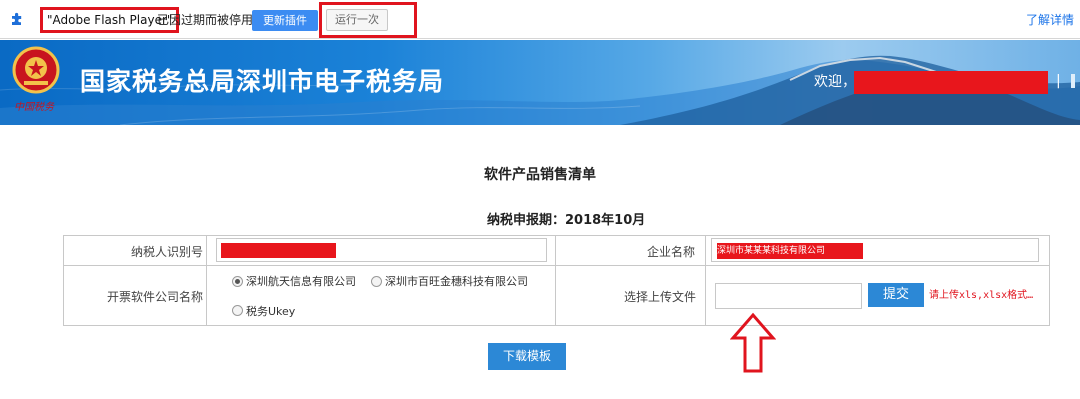 This screenshot has height=399, width=1080. I want to click on taxpayer-id-label: 纳税人识别号, so click(167, 252).